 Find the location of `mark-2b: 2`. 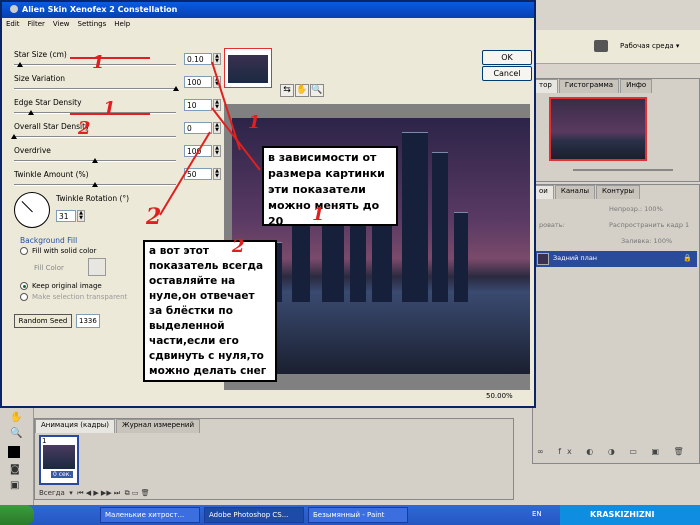

mark-2b: 2 is located at coordinates (154, 217).